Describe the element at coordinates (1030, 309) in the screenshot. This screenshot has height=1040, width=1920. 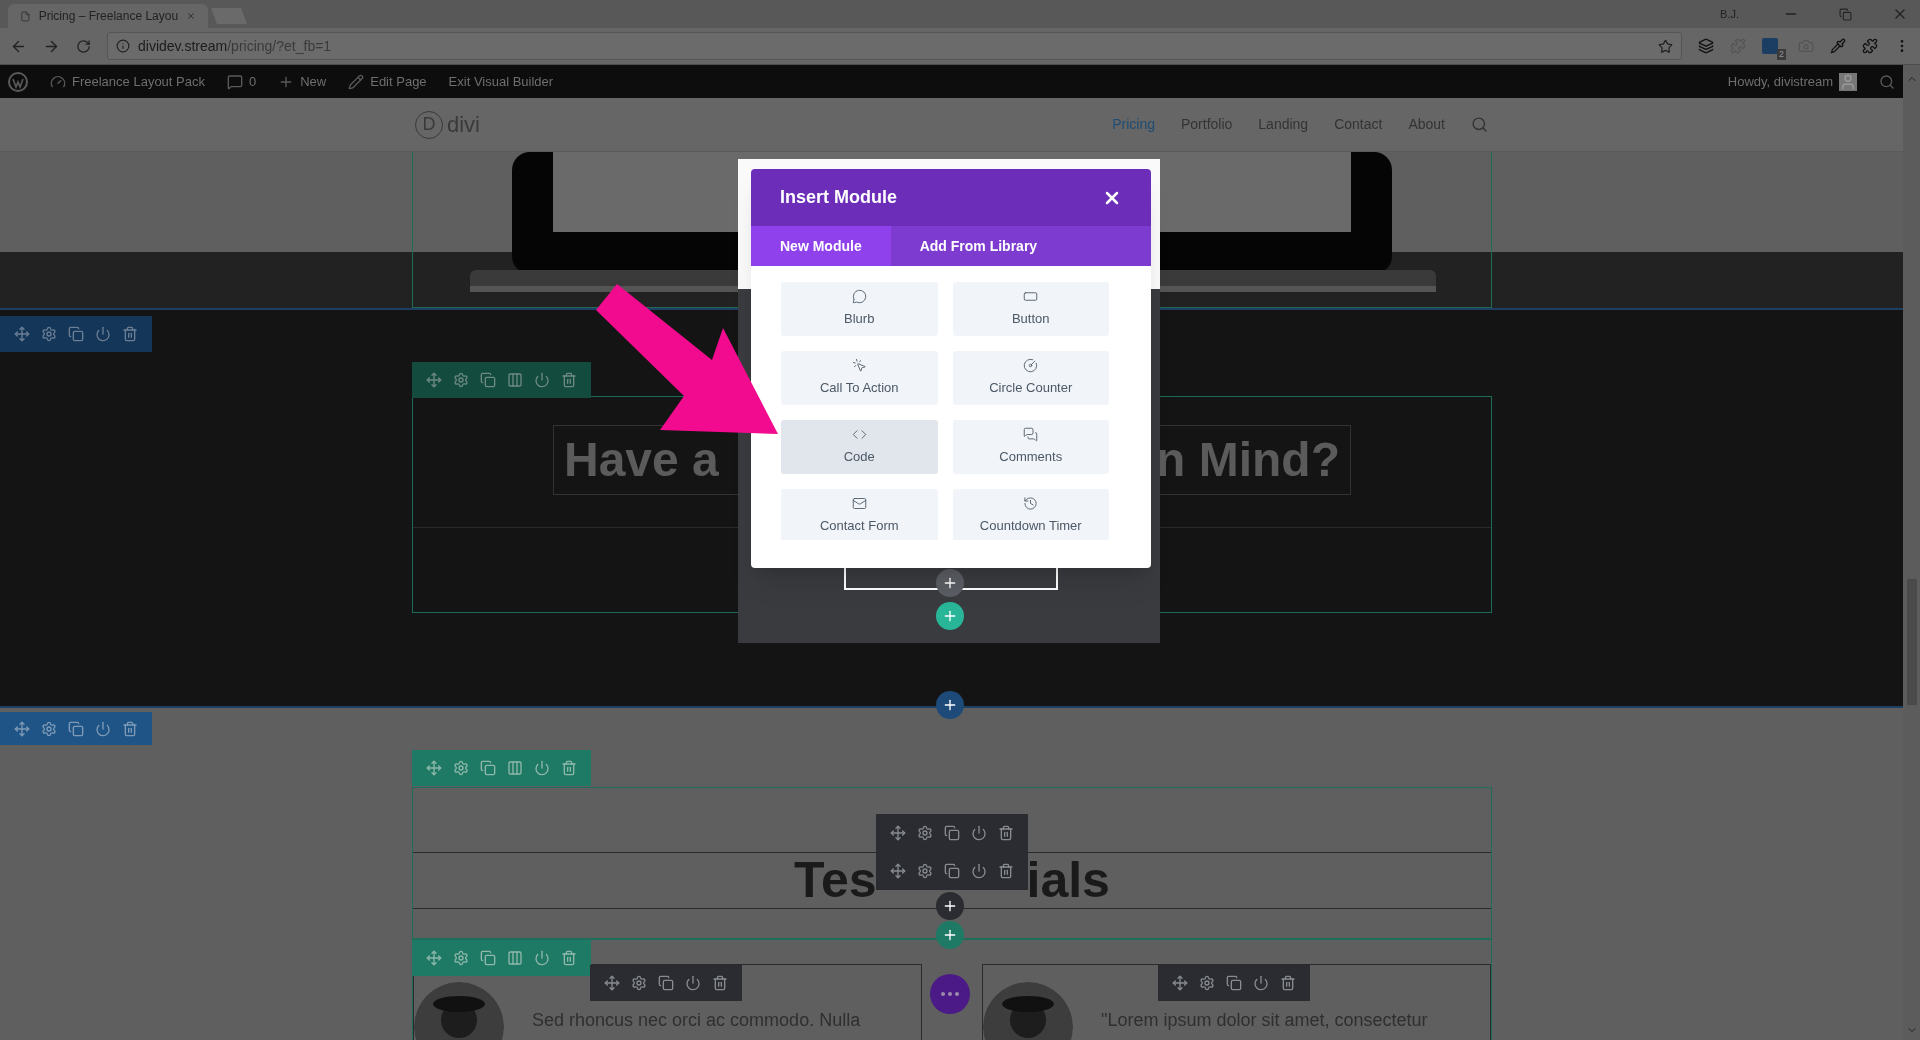
I see `module-option: Button` at that location.